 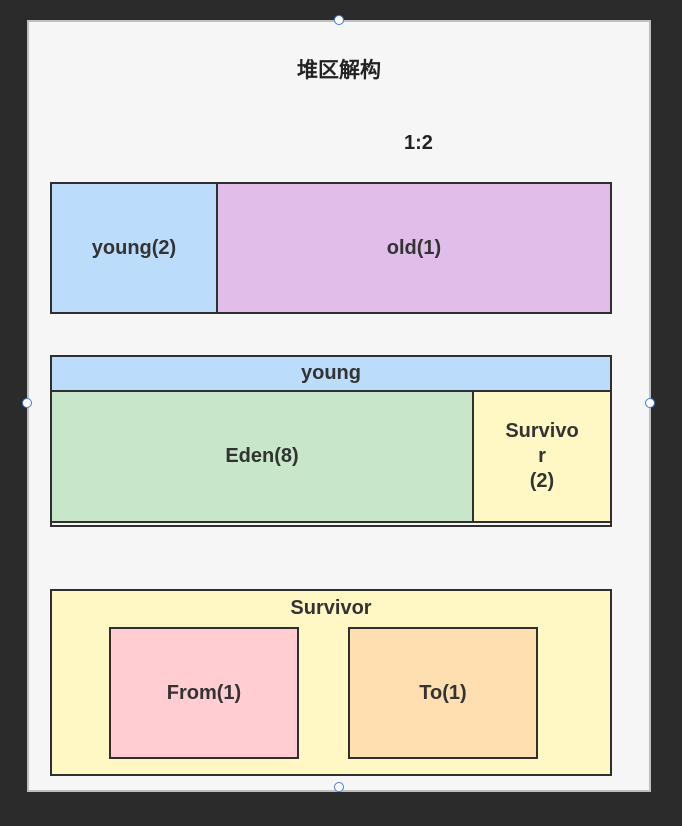 What do you see at coordinates (331, 374) in the screenshot?
I see `young-header: young` at bounding box center [331, 374].